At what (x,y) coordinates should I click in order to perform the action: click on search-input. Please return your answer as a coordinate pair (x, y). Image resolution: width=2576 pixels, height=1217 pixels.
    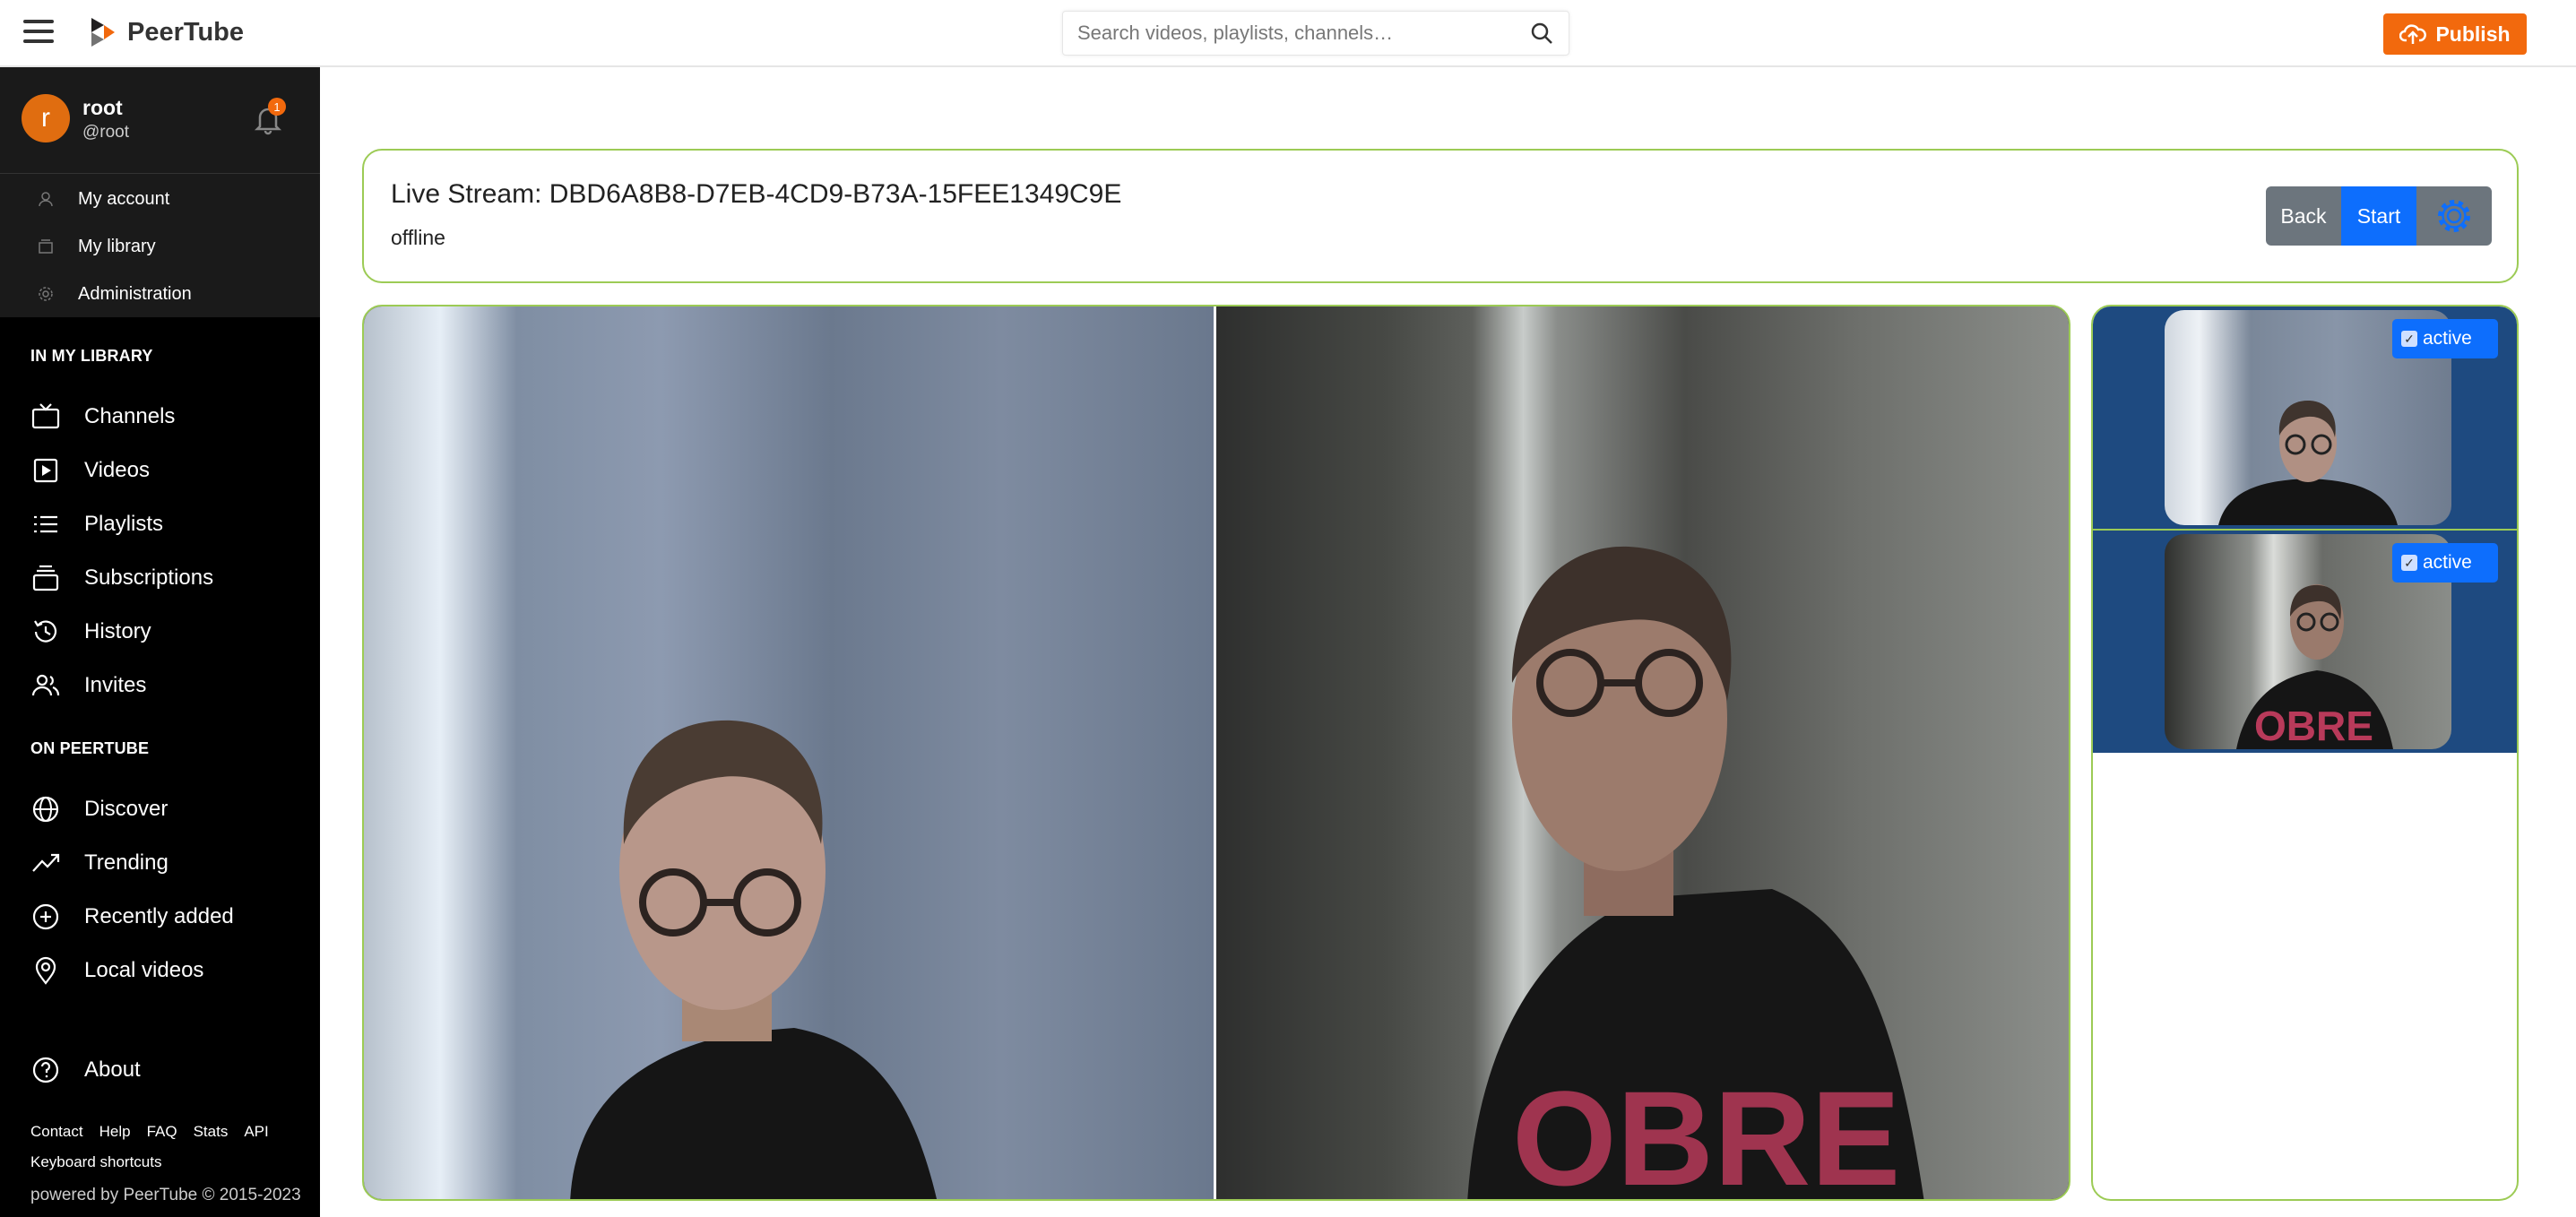
    Looking at the image, I should click on (1303, 33).